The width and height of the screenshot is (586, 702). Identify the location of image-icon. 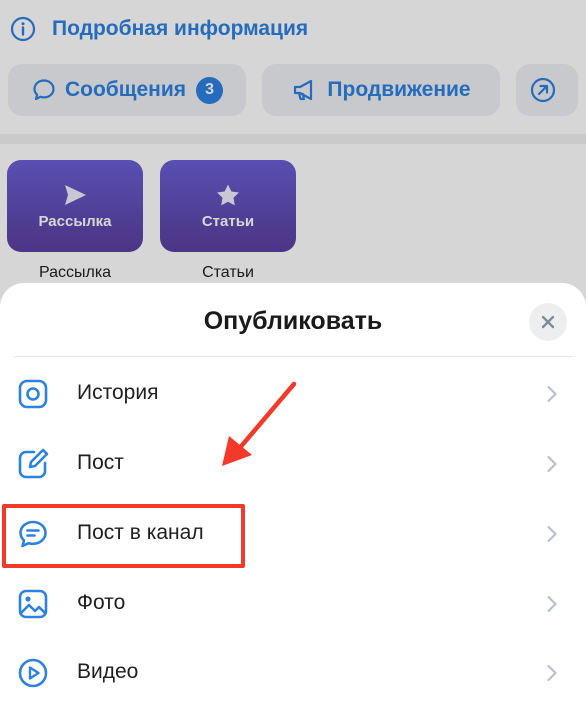
(33, 604).